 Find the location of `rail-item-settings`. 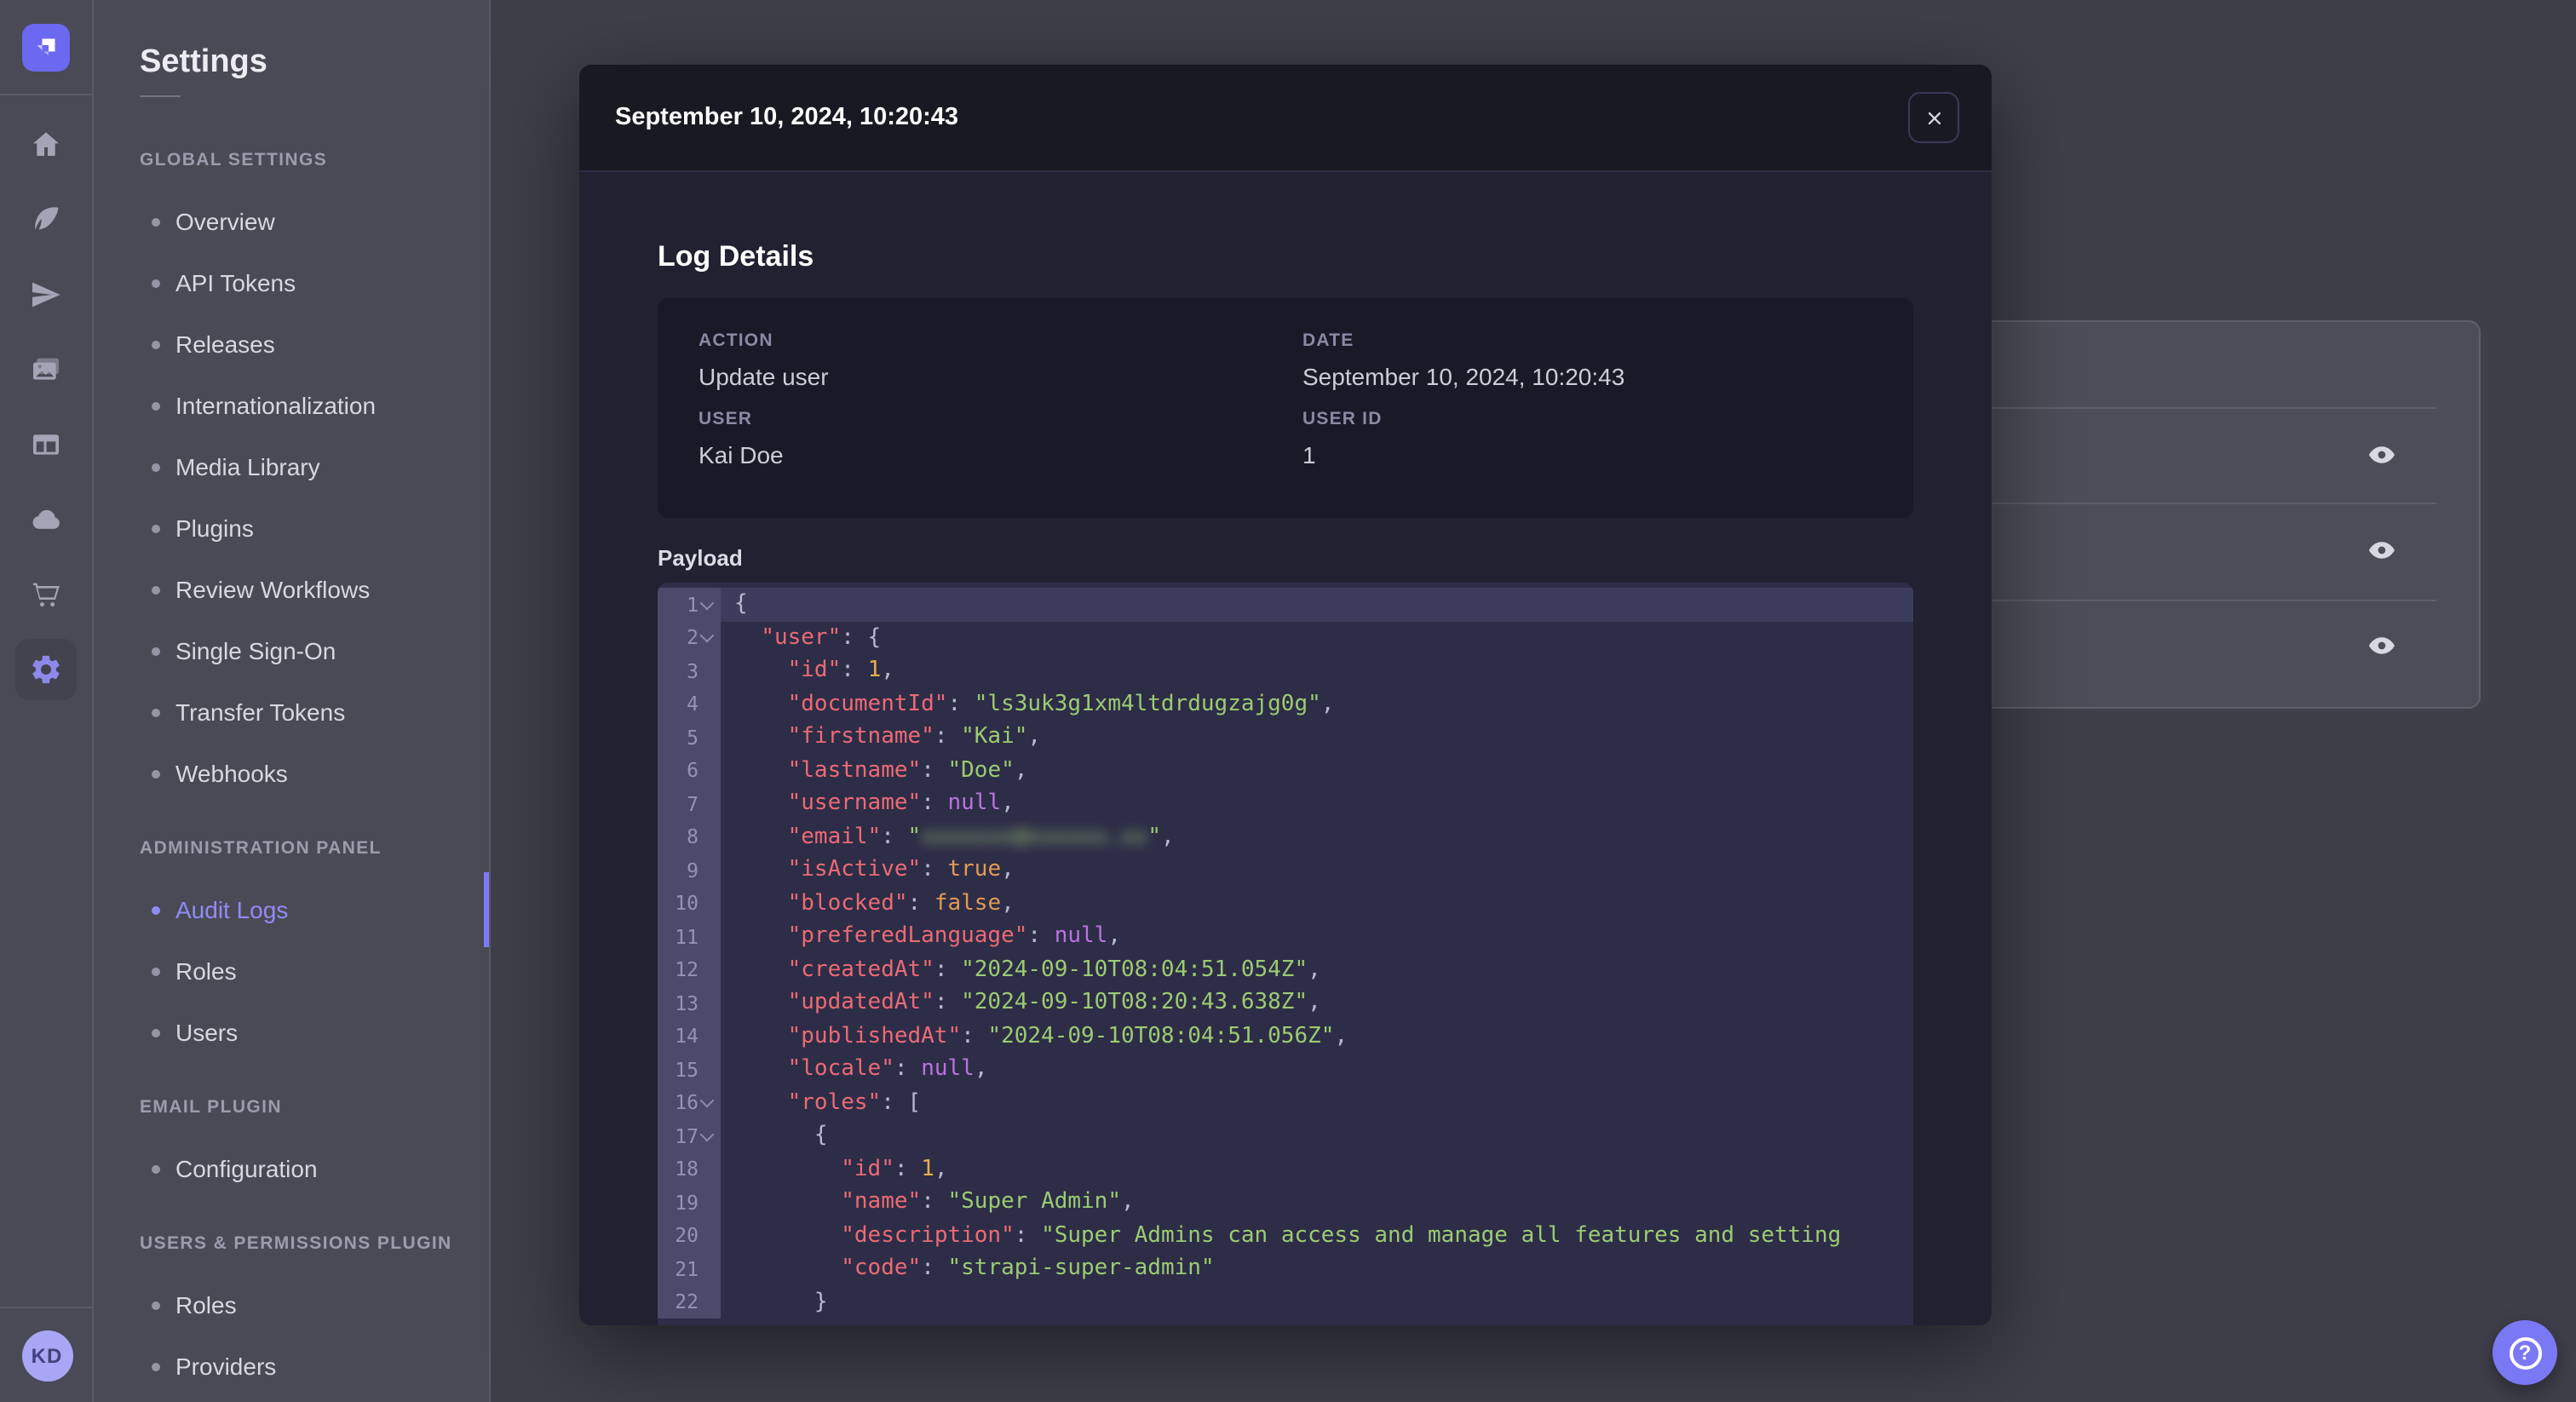

rail-item-settings is located at coordinates (46, 669).